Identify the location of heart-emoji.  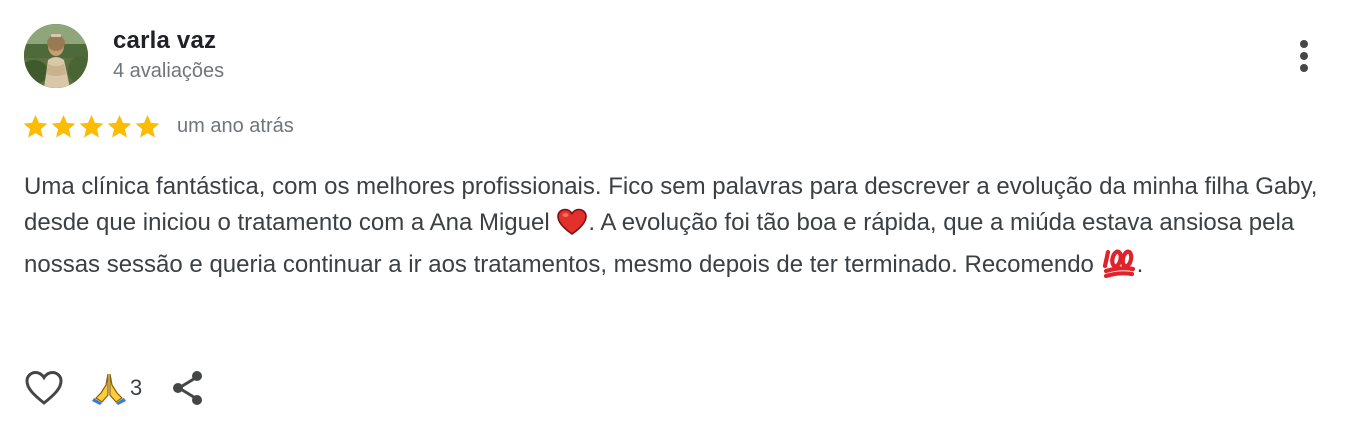
(572, 227).